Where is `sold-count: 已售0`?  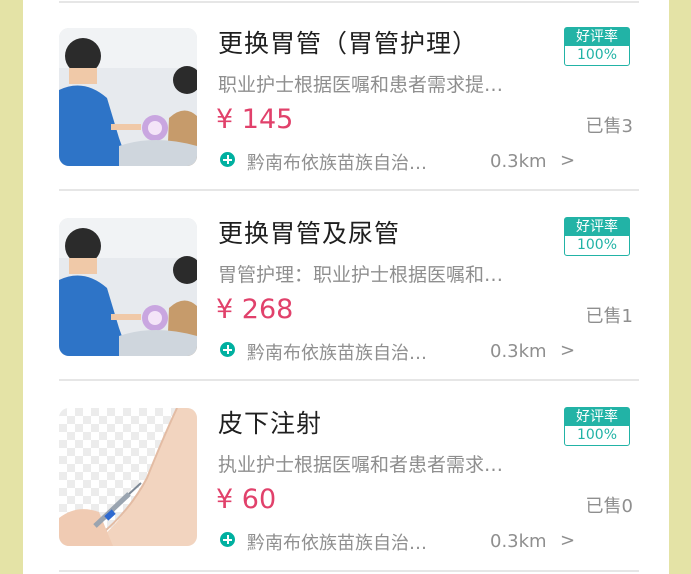 sold-count: 已售0 is located at coordinates (609, 506).